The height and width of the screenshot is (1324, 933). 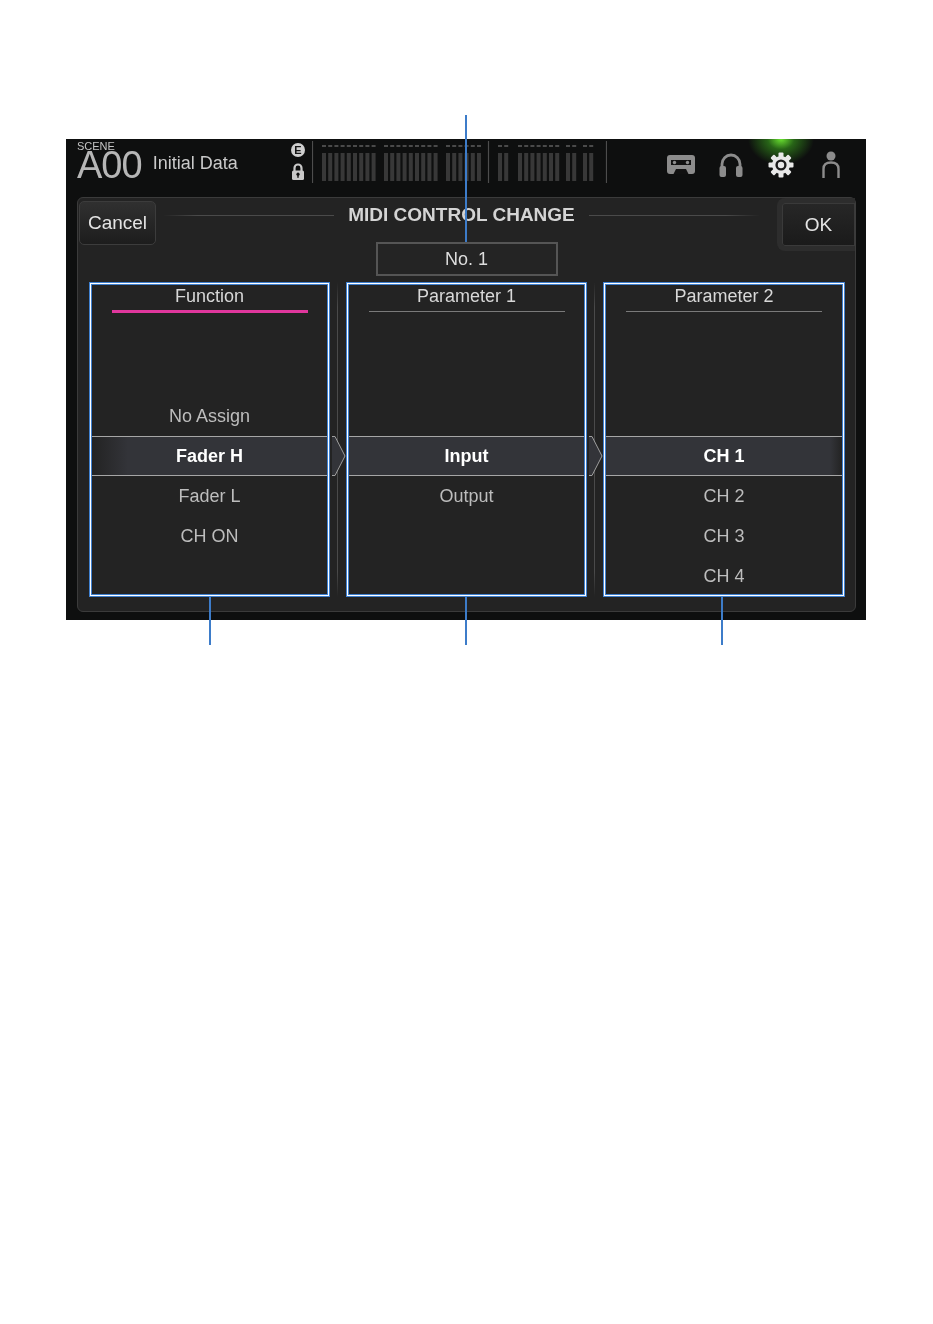 I want to click on scene-number: A00, so click(x=109, y=165).